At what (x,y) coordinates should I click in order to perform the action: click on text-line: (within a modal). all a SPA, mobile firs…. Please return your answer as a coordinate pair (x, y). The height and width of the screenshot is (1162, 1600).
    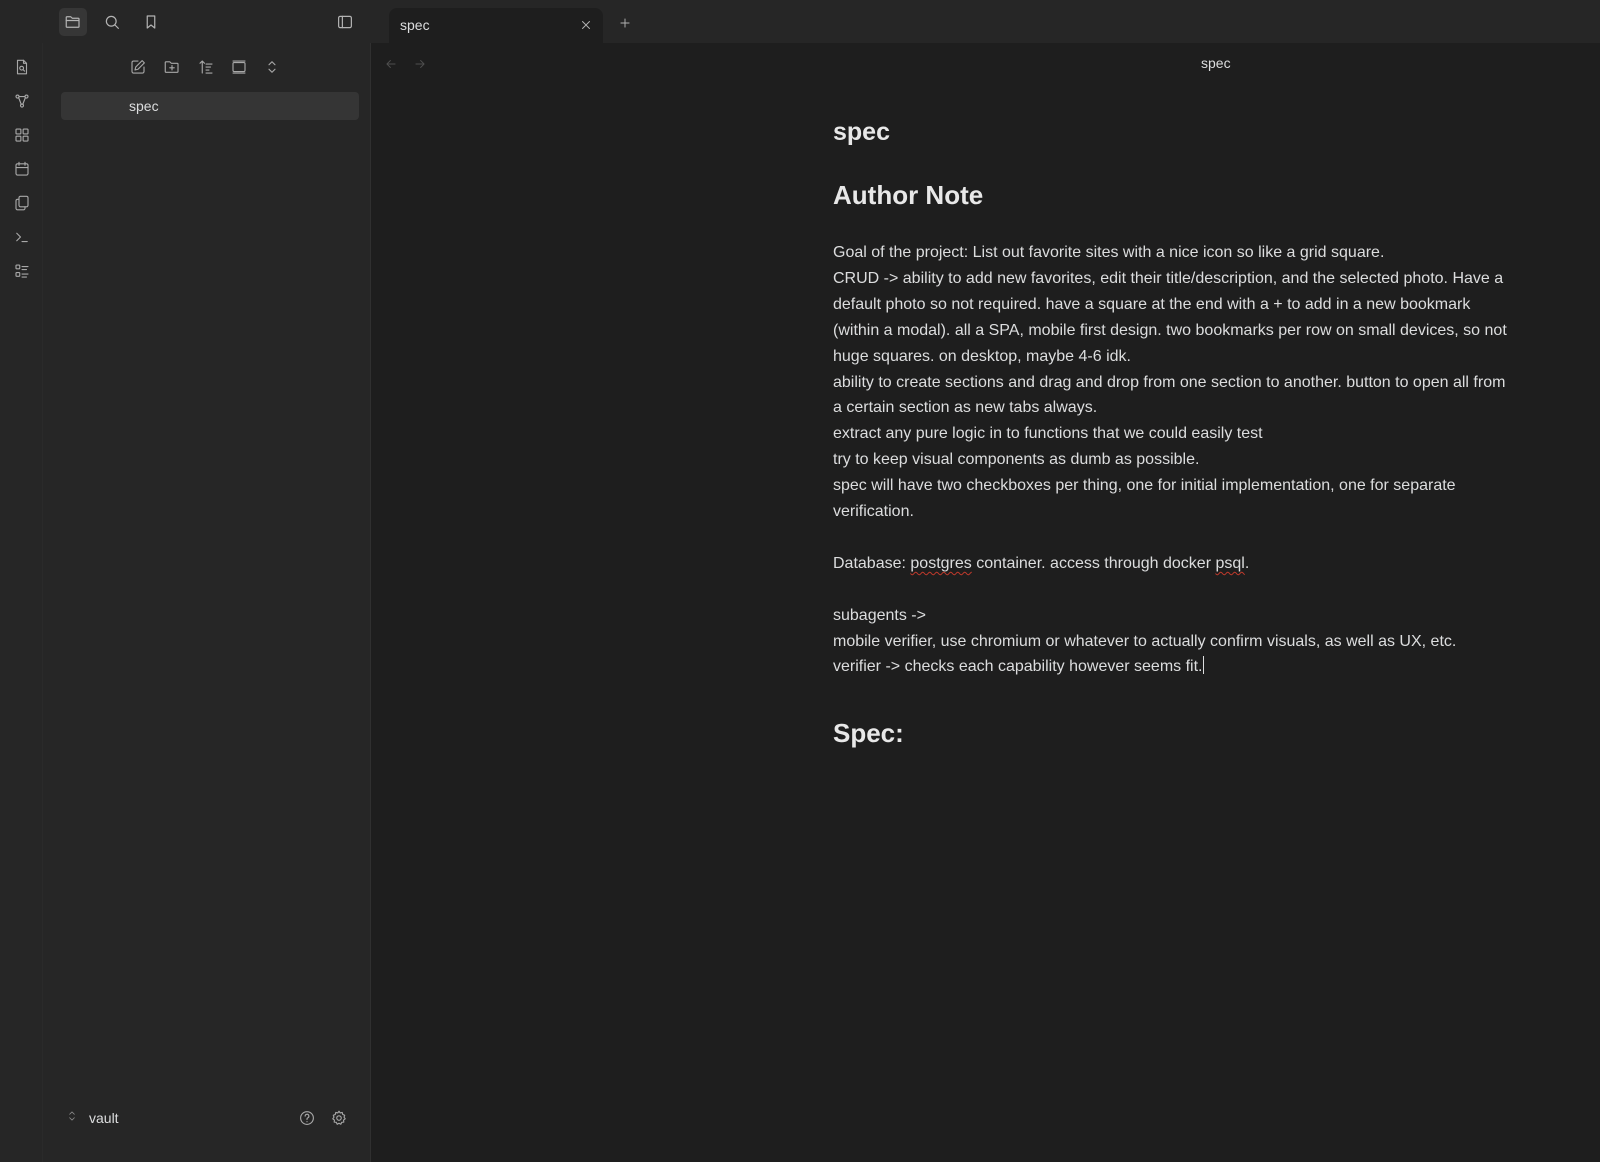
    Looking at the image, I should click on (1170, 330).